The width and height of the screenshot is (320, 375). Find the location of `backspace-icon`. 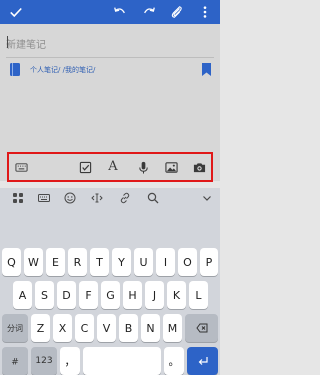

backspace-icon is located at coordinates (201, 328).